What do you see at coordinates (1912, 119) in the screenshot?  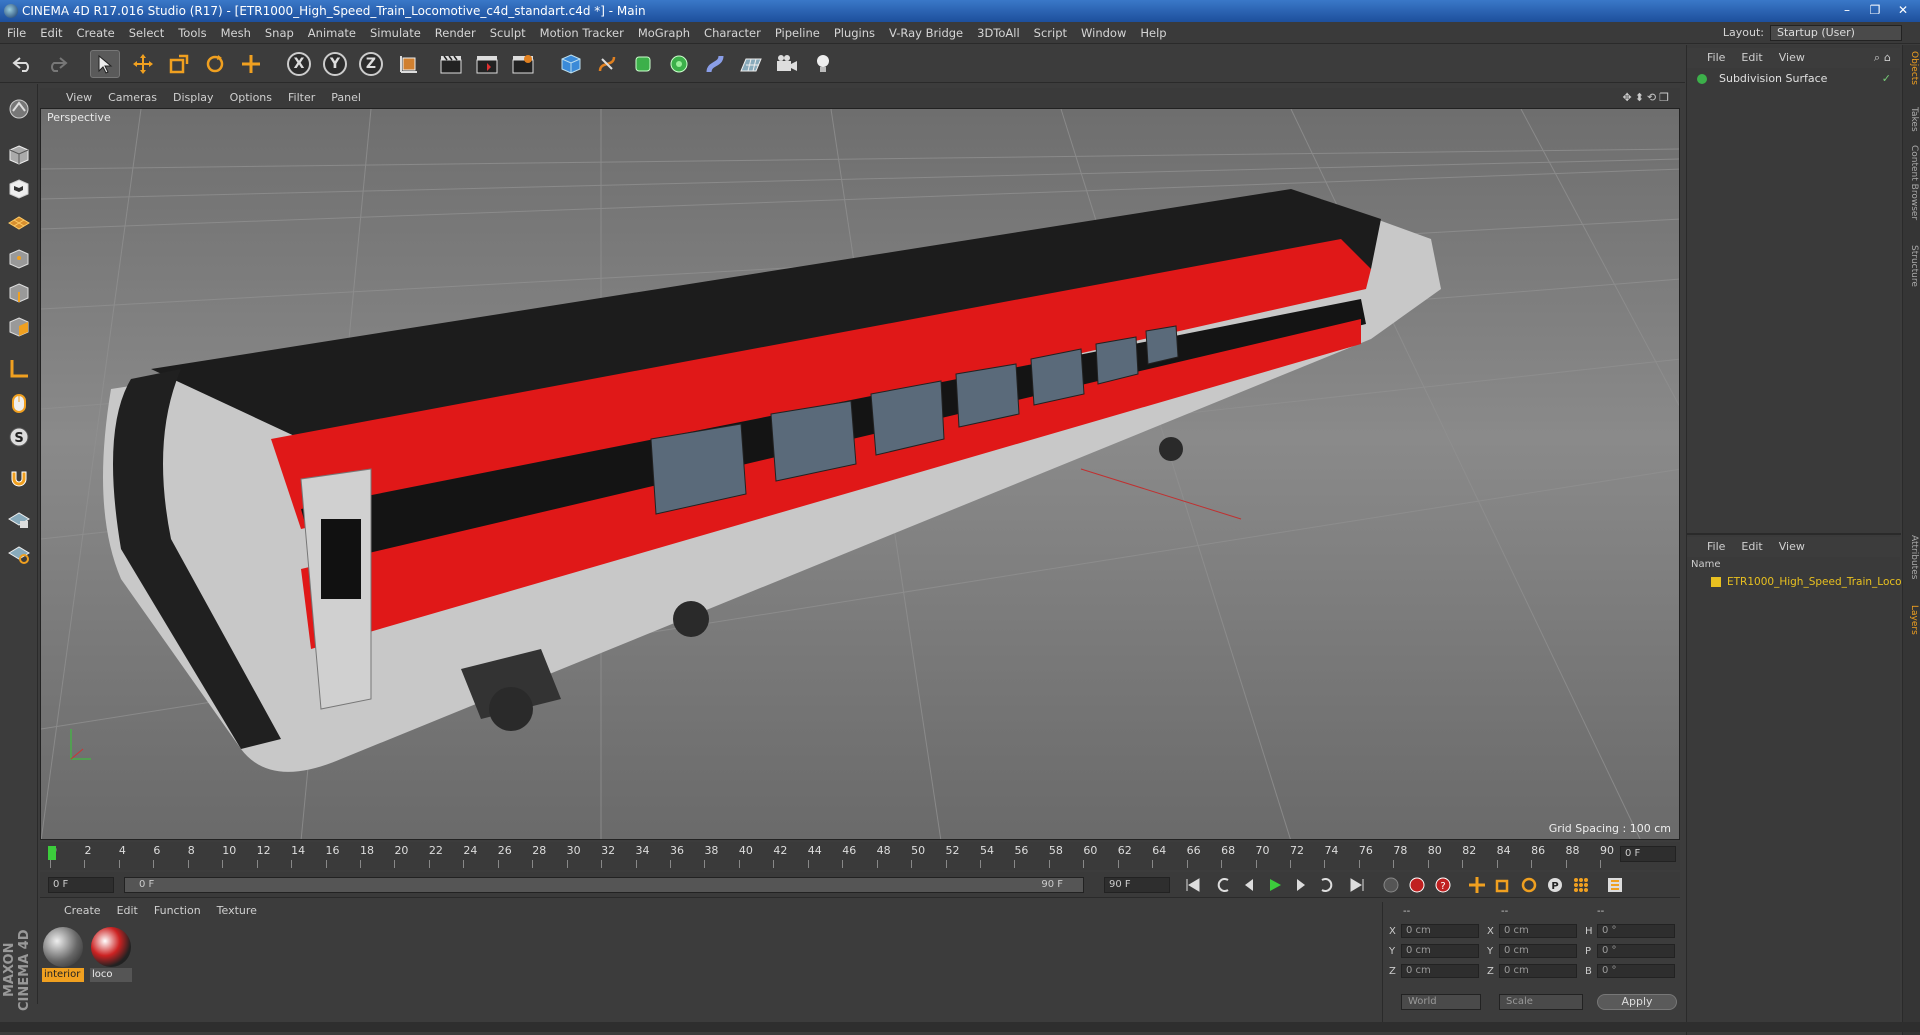 I see `side-tab-takes: Takes` at bounding box center [1912, 119].